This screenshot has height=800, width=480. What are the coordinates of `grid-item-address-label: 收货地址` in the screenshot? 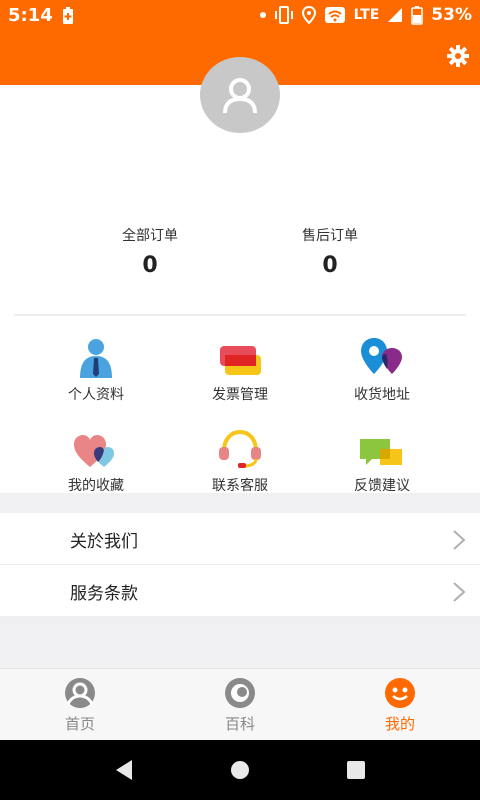 It's located at (382, 395).